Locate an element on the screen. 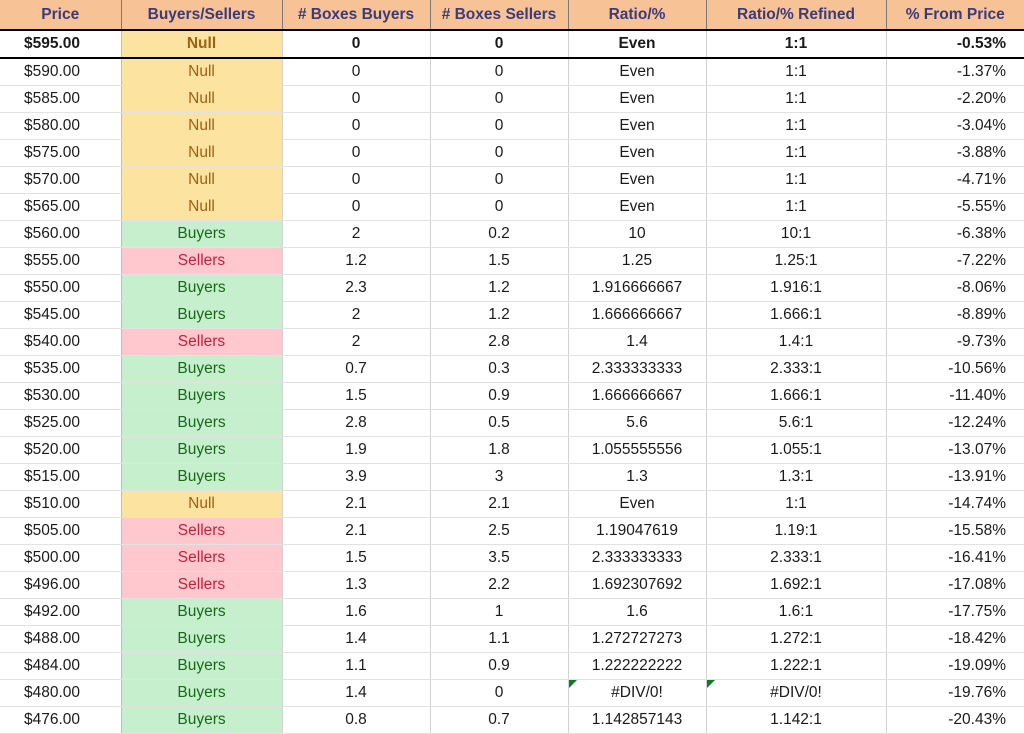  cell-price: $570.00 is located at coordinates (61, 180).